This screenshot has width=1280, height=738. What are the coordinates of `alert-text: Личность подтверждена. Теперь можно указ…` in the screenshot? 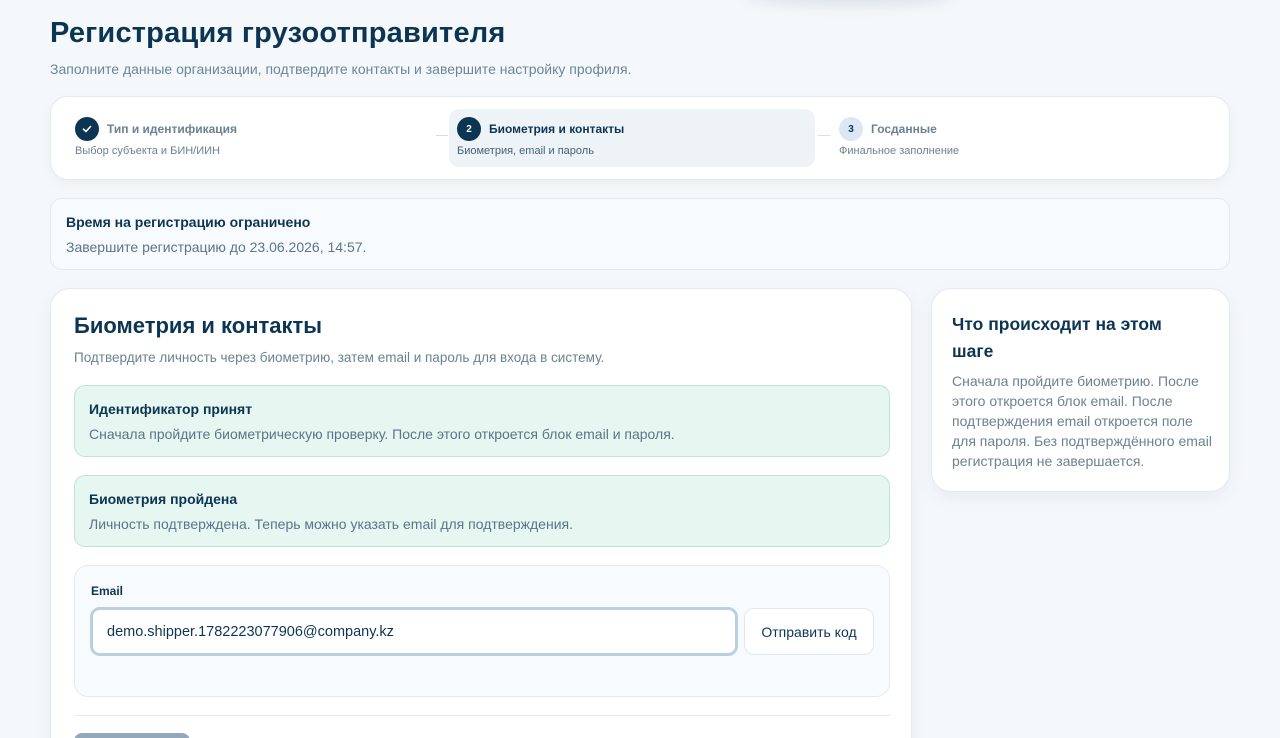 It's located at (331, 524).